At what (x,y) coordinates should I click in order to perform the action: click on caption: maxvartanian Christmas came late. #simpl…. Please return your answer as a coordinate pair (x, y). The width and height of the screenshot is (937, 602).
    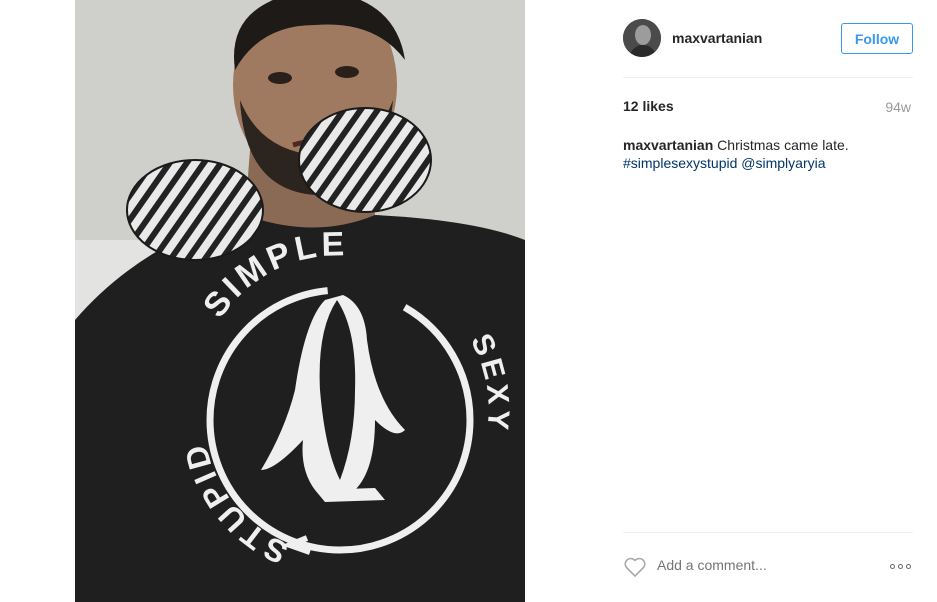
    Looking at the image, I should click on (768, 154).